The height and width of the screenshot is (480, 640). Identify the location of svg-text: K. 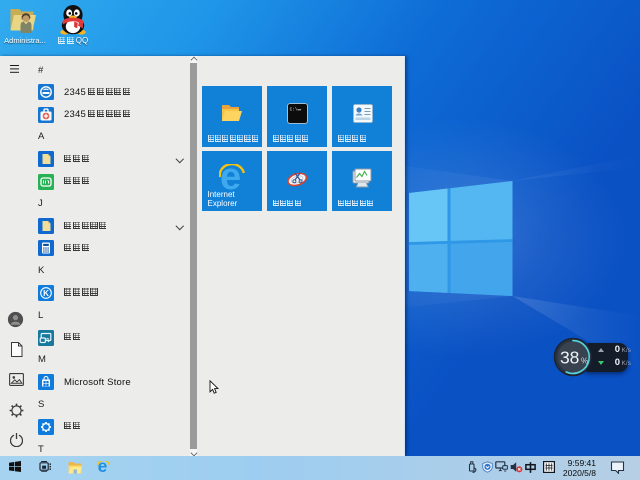
(46, 293).